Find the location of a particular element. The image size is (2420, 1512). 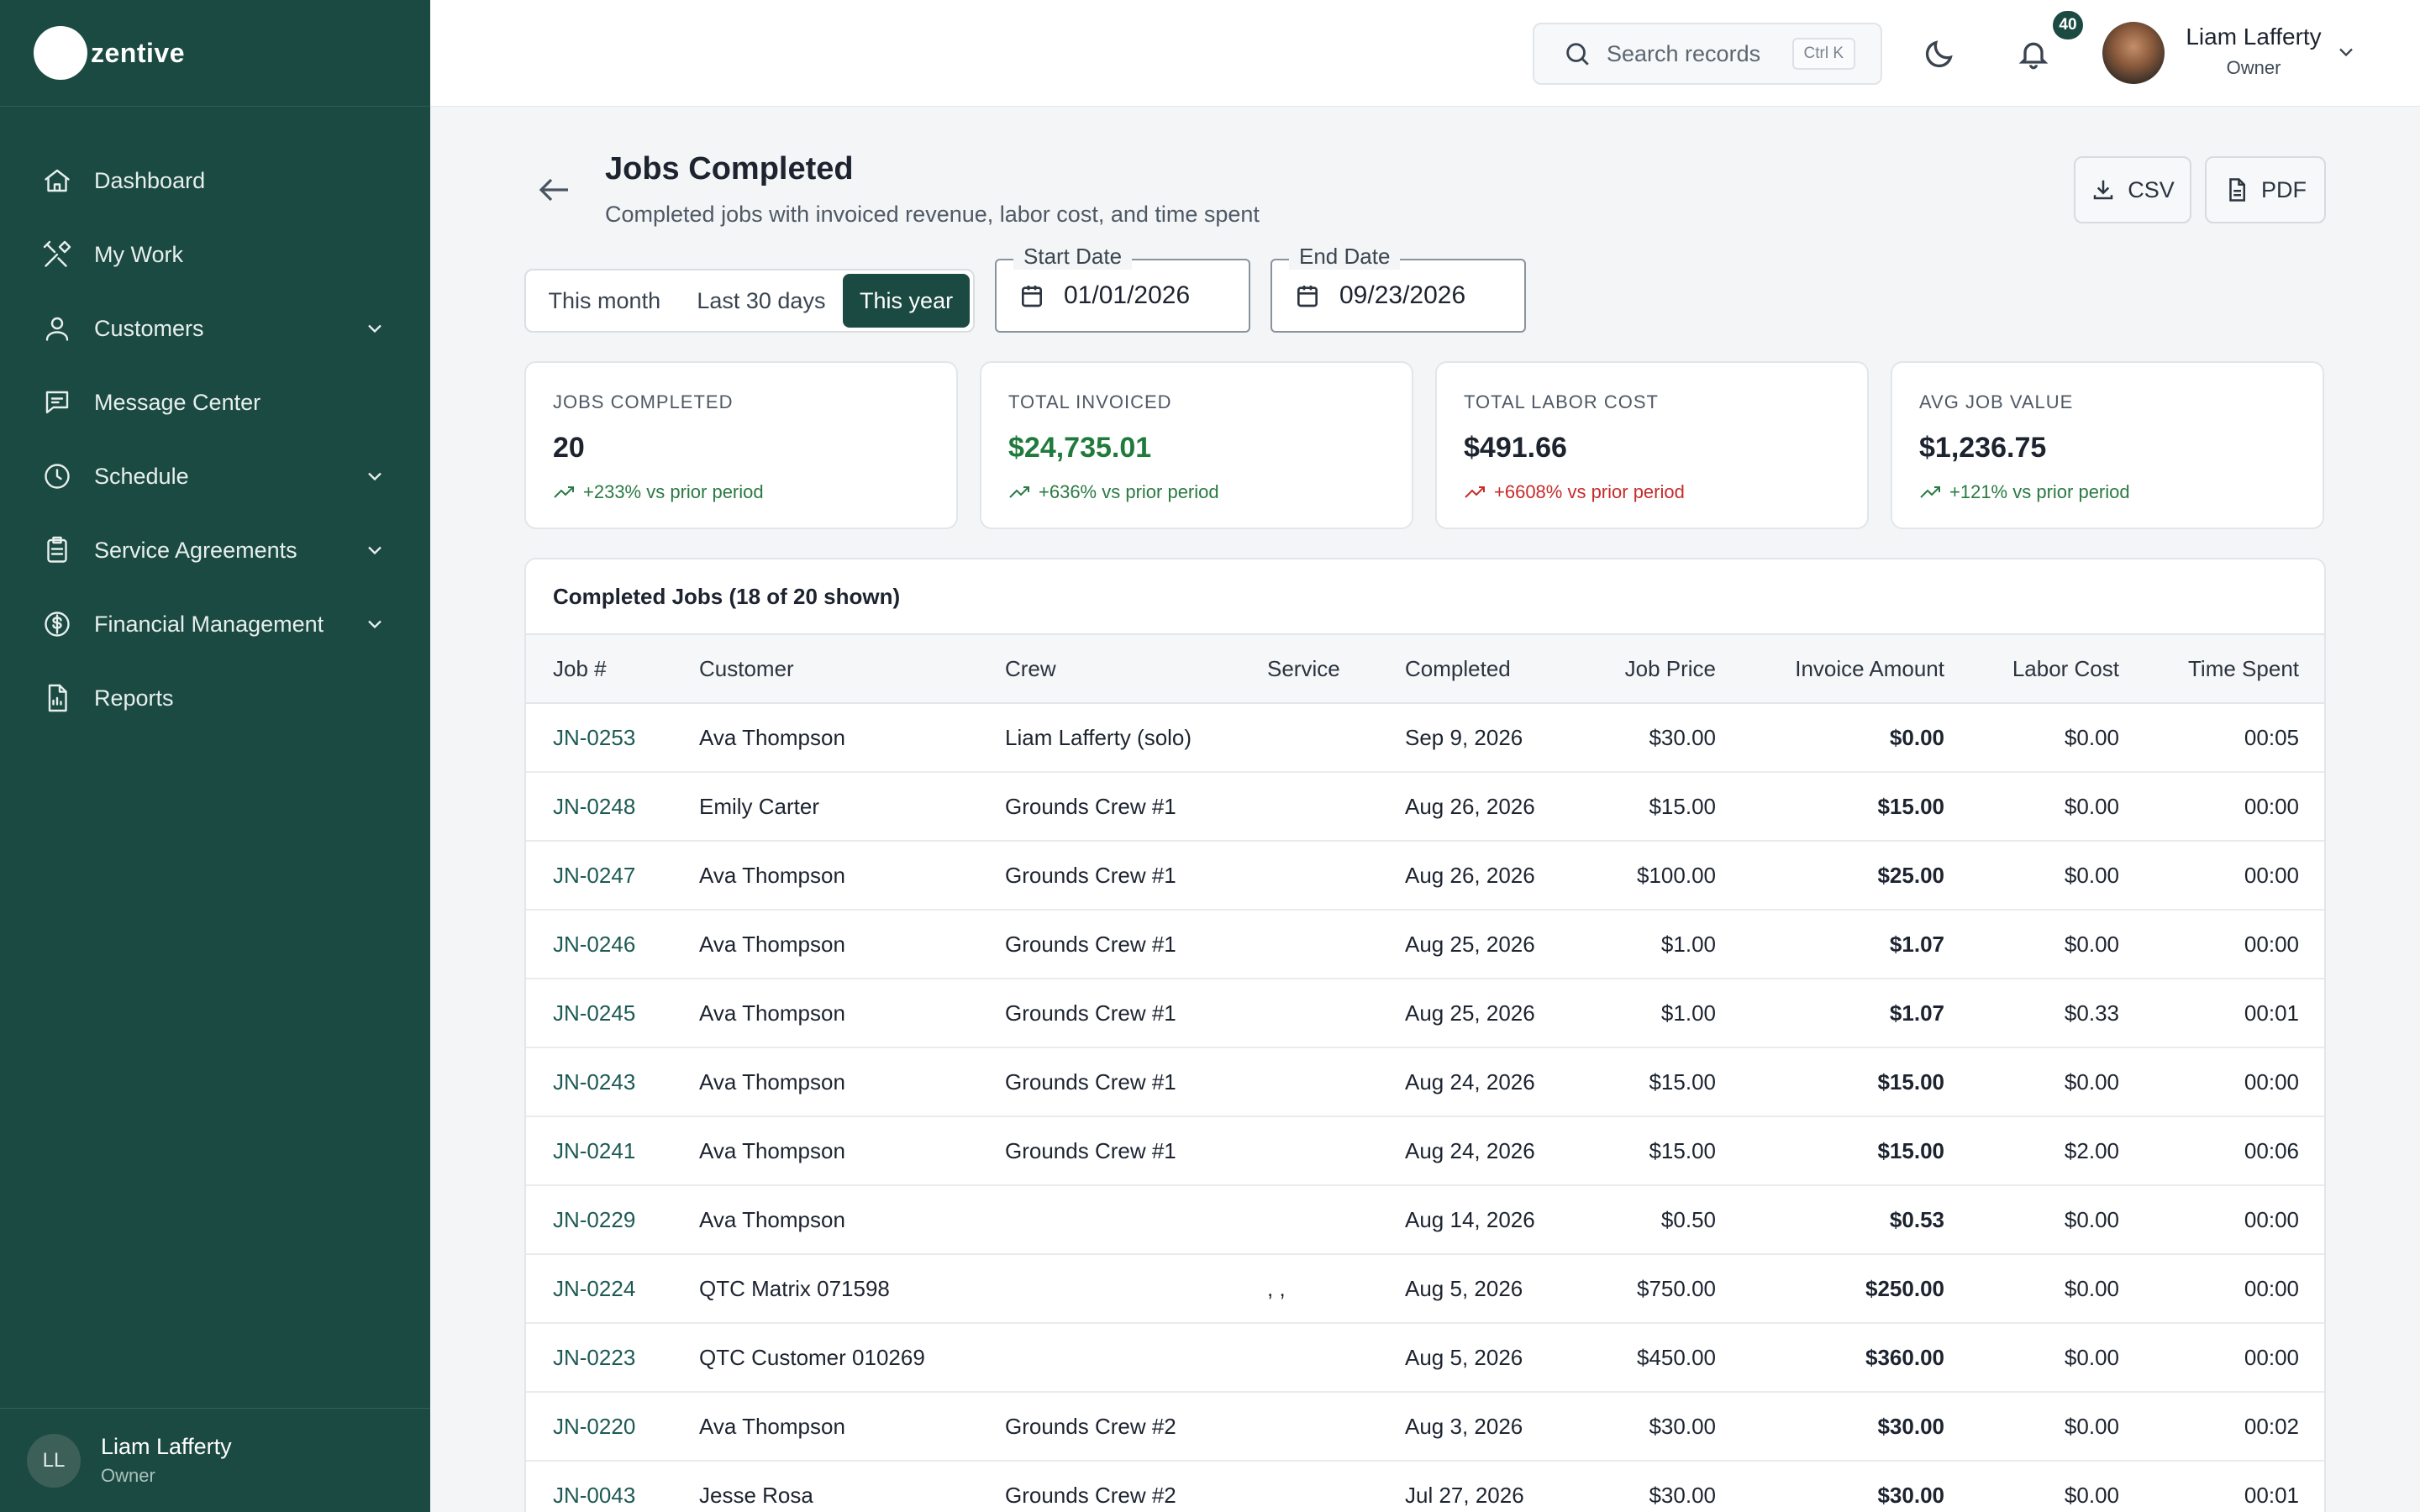

column-header: Service is located at coordinates (1303, 668).